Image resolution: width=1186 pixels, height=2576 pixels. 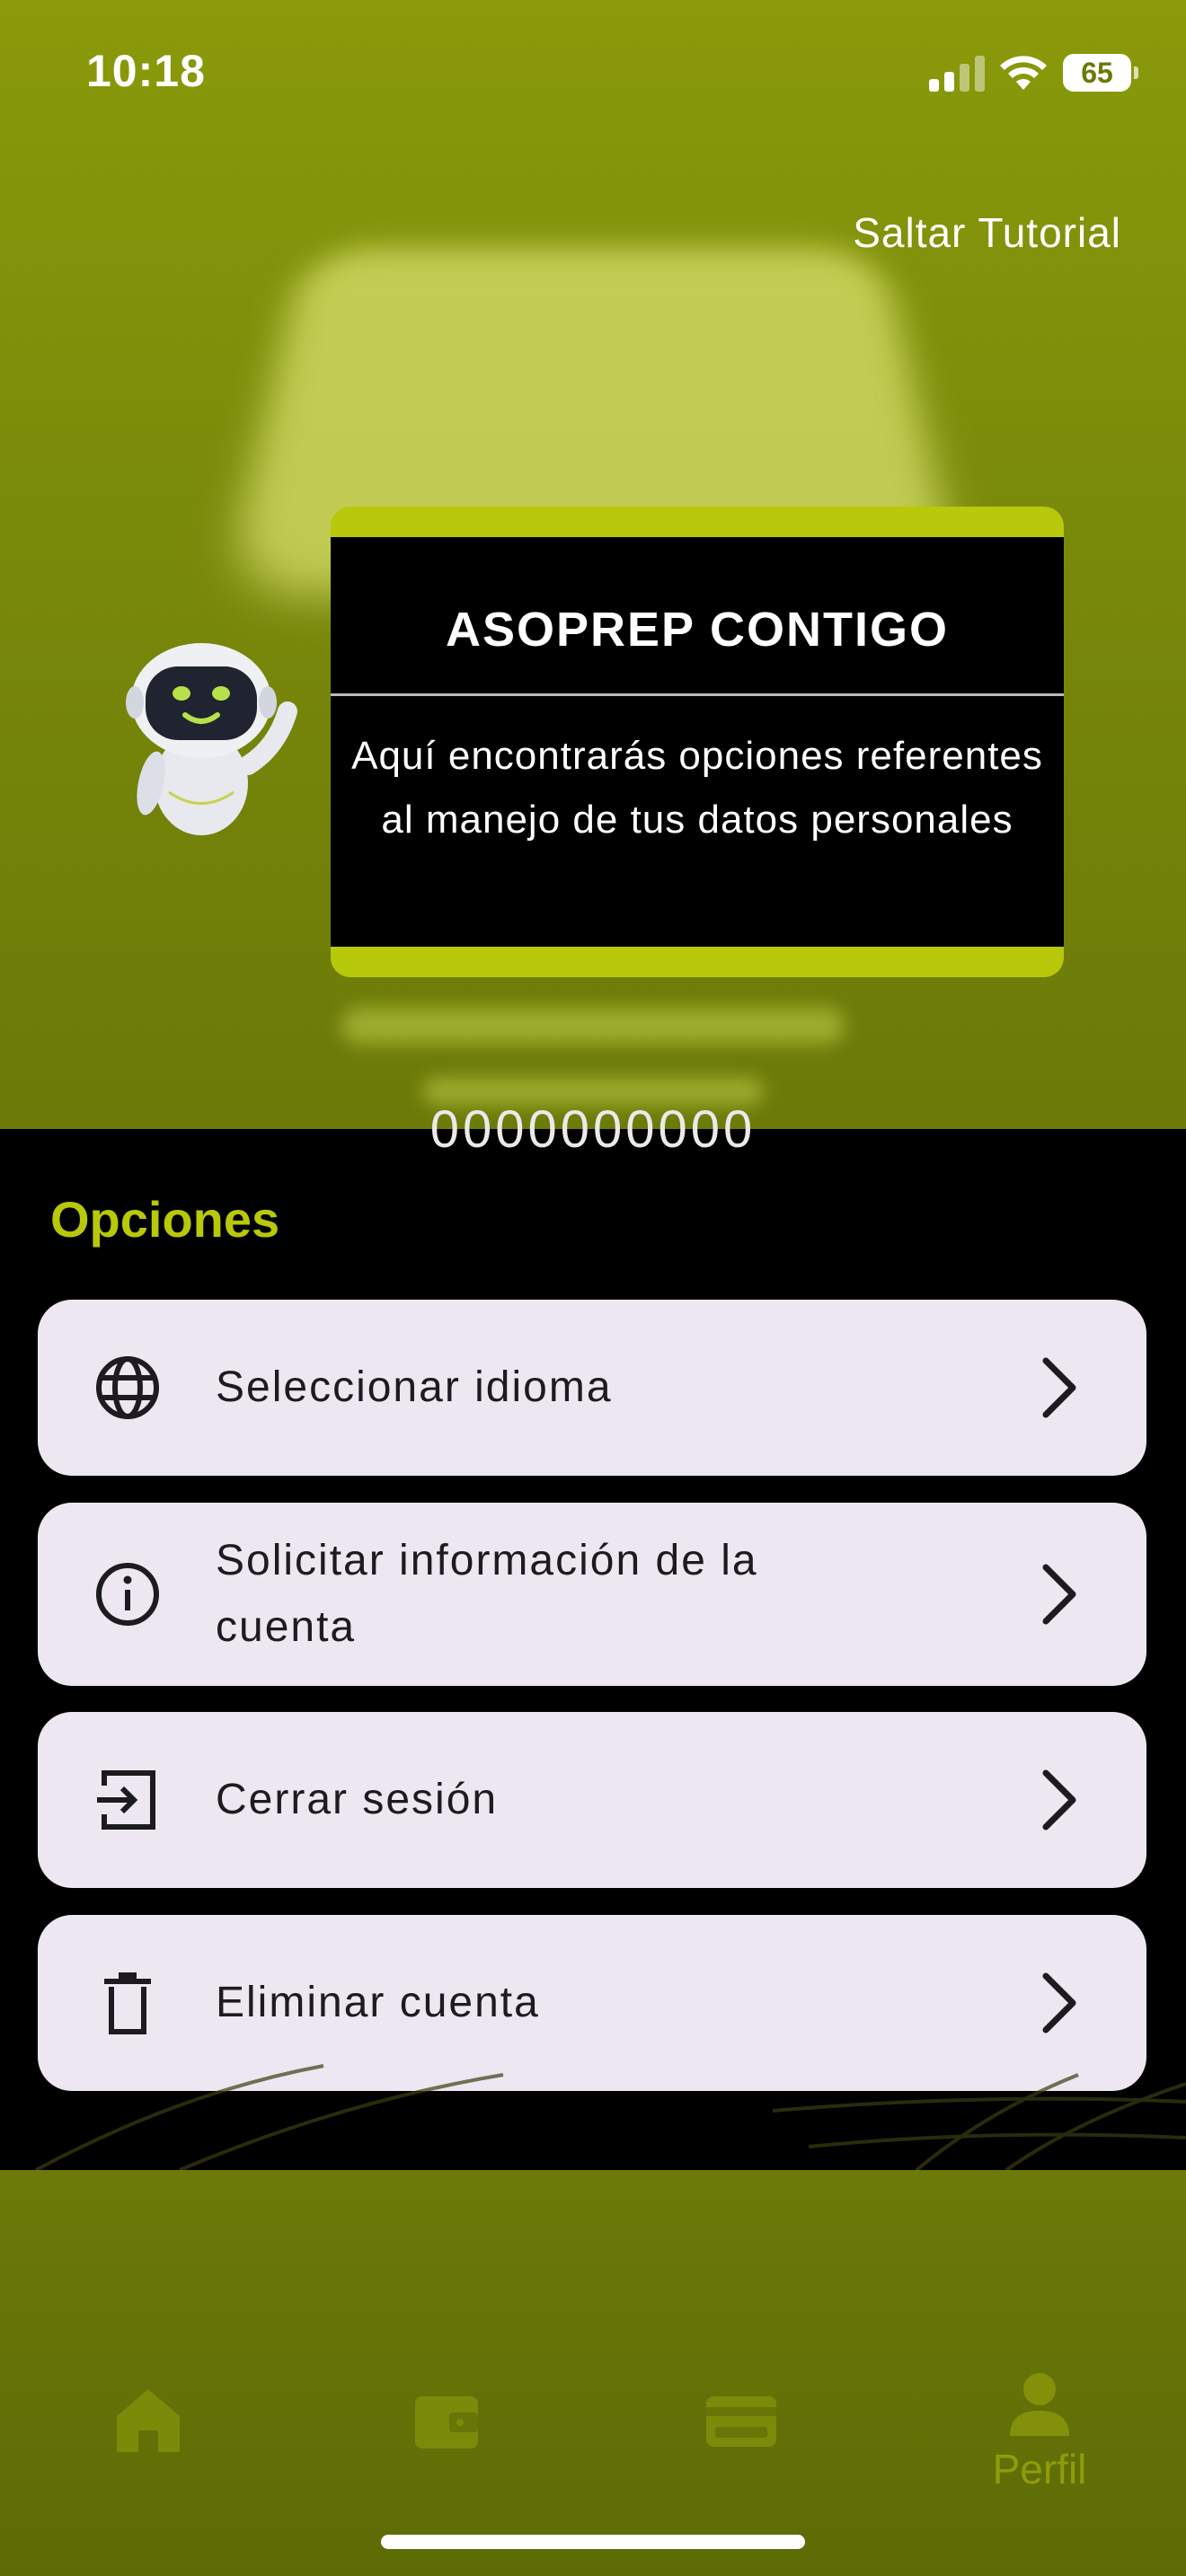 What do you see at coordinates (697, 630) in the screenshot?
I see `tooltip-title: ASOPREP CONTIGO` at bounding box center [697, 630].